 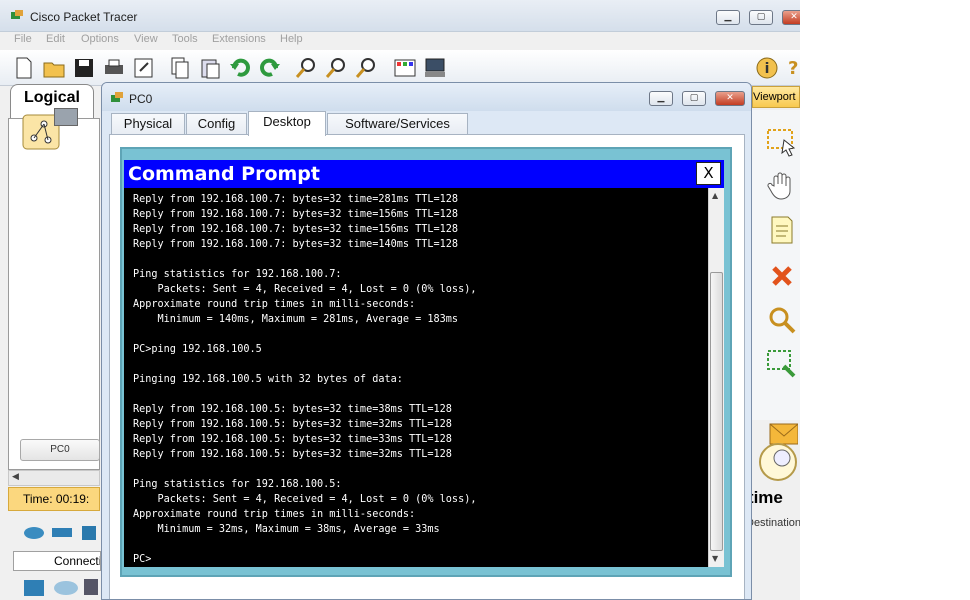 What do you see at coordinates (708, 173) in the screenshot?
I see `command-prompt-close-button: X` at bounding box center [708, 173].